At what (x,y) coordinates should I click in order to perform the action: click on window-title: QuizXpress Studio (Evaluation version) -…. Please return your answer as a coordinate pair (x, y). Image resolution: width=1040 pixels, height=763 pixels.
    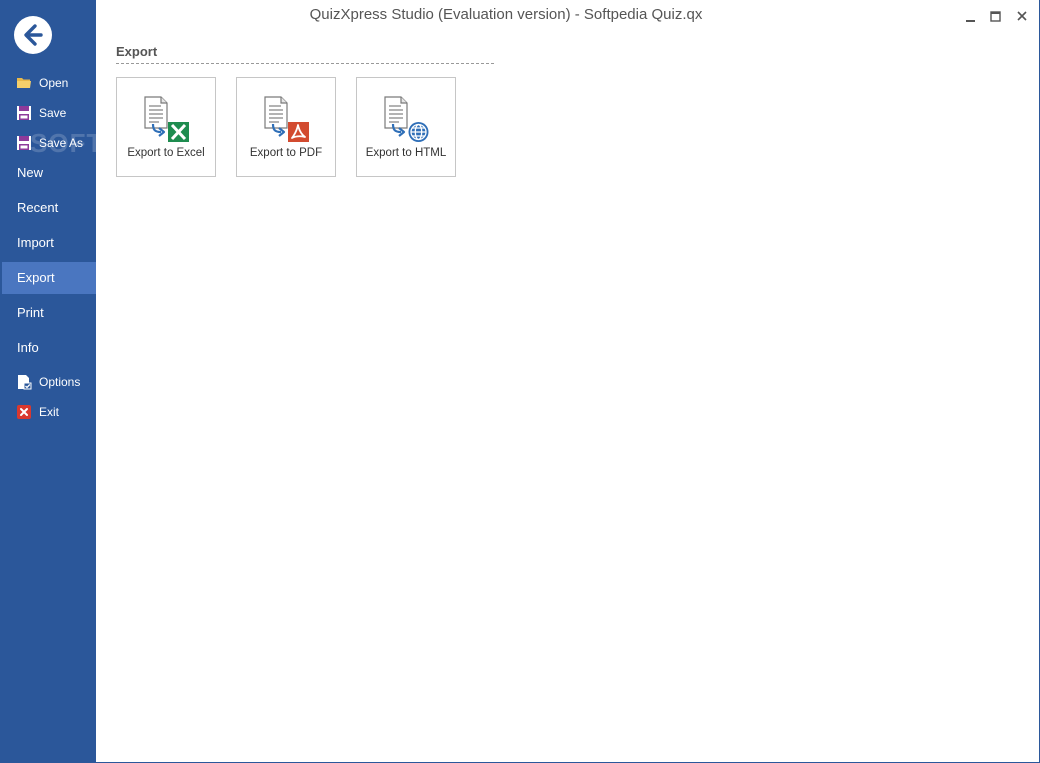
    Looking at the image, I should click on (506, 14).